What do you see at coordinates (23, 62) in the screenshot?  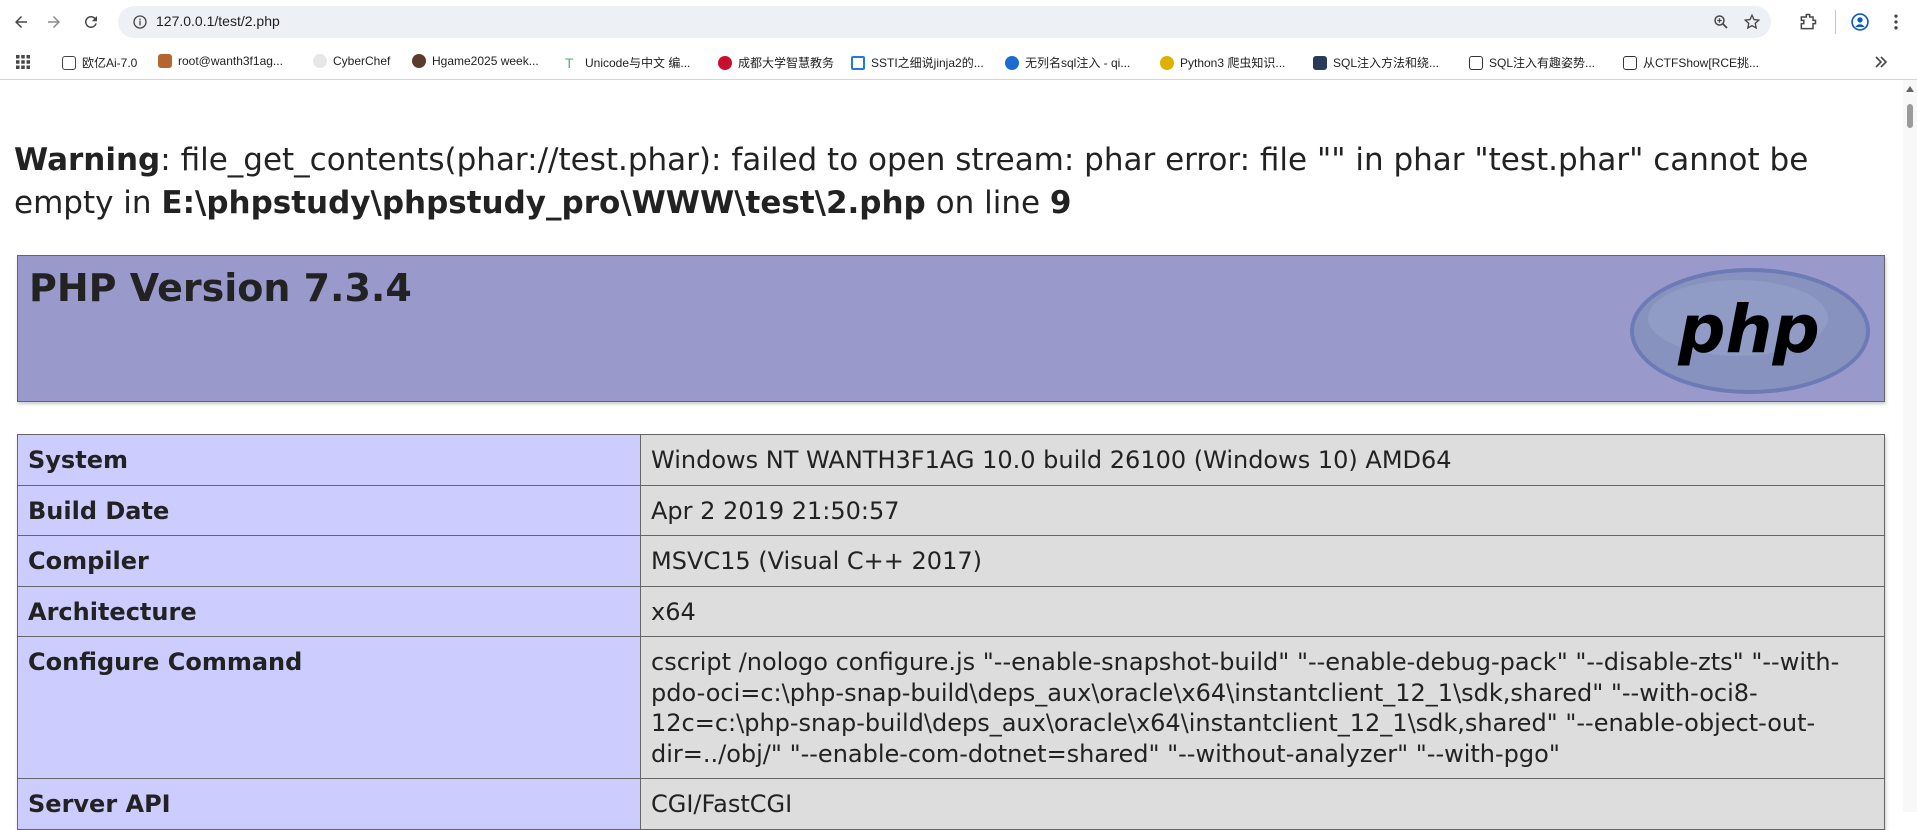 I see `apps-icon` at bounding box center [23, 62].